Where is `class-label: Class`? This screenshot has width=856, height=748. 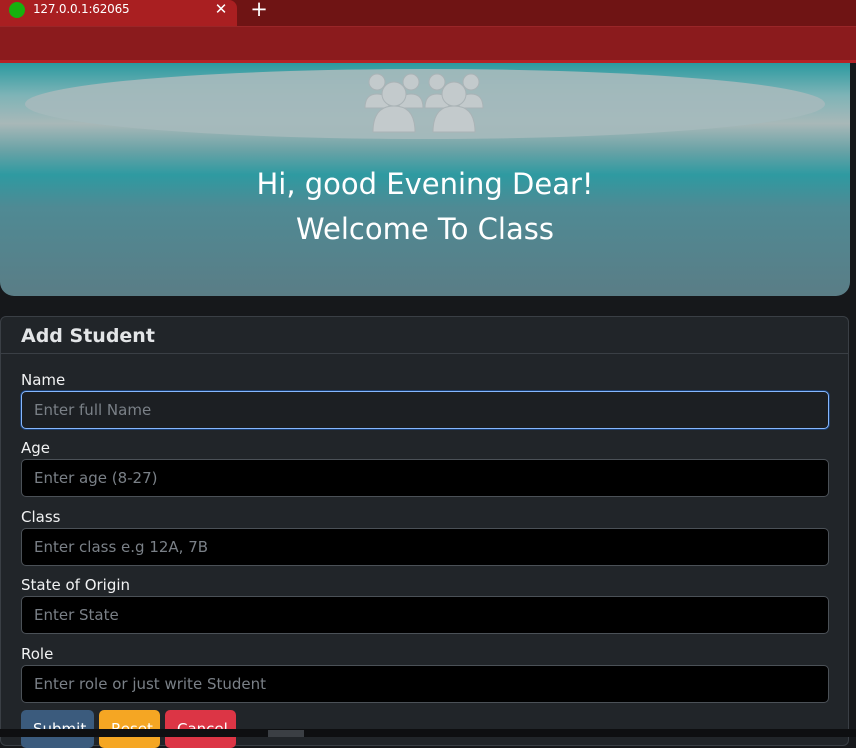 class-label: Class is located at coordinates (41, 517).